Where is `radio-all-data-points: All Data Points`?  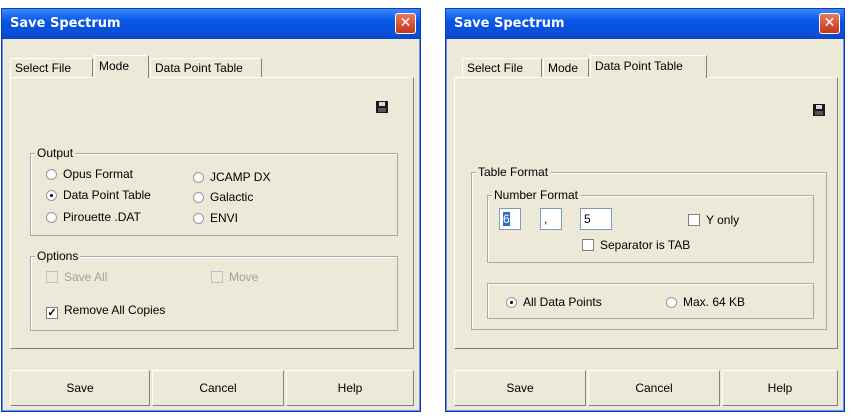
radio-all-data-points: All Data Points is located at coordinates (554, 302).